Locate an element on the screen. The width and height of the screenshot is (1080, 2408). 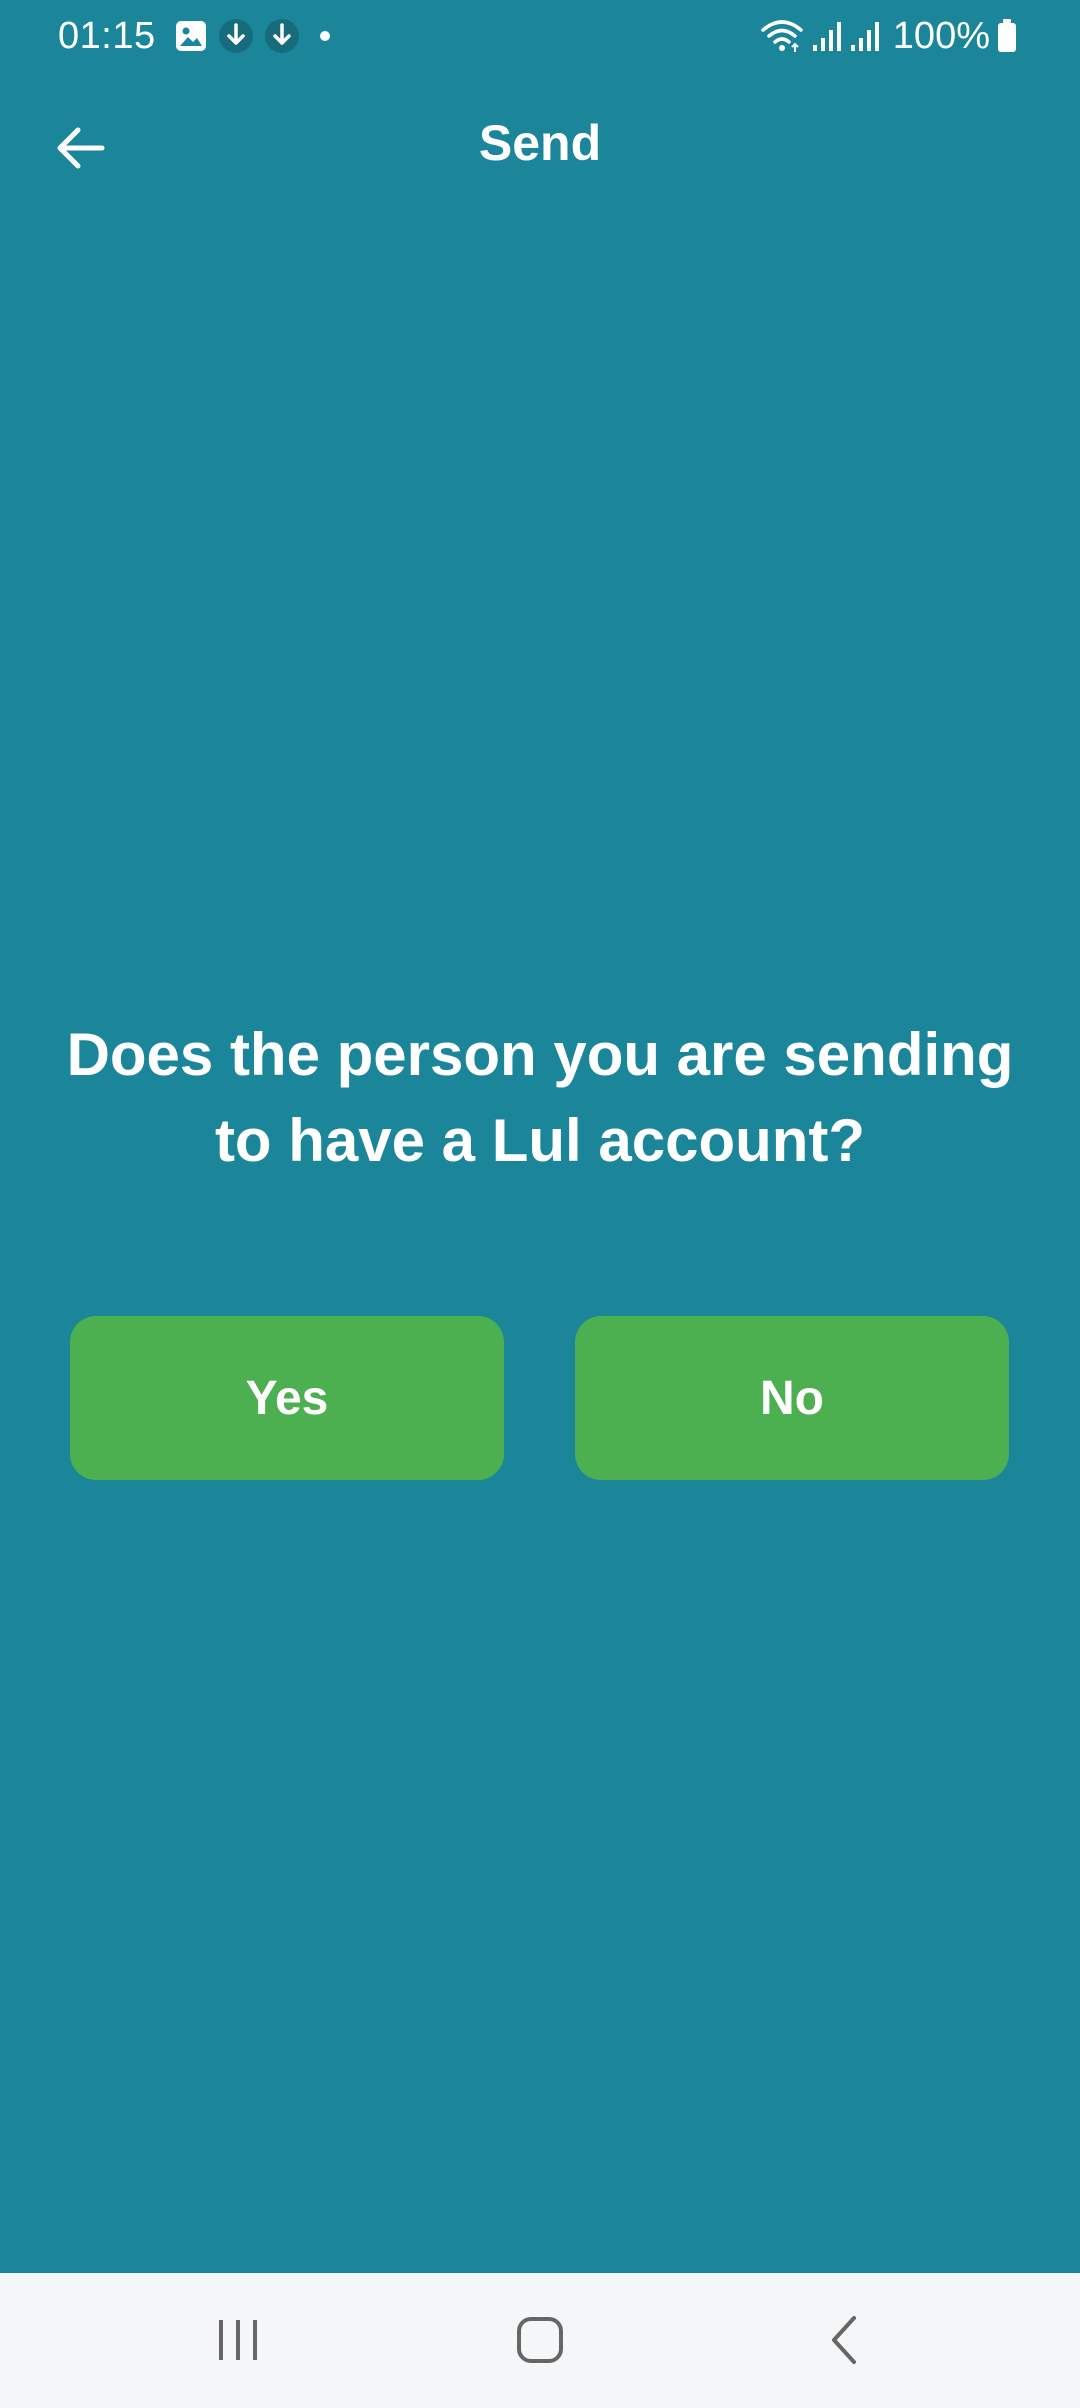
status-time: 01:15 is located at coordinates (107, 35).